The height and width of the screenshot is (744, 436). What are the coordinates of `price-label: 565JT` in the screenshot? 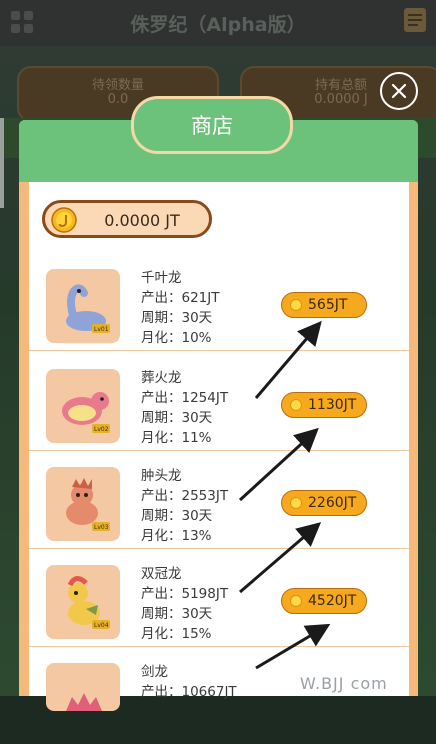 It's located at (328, 305).